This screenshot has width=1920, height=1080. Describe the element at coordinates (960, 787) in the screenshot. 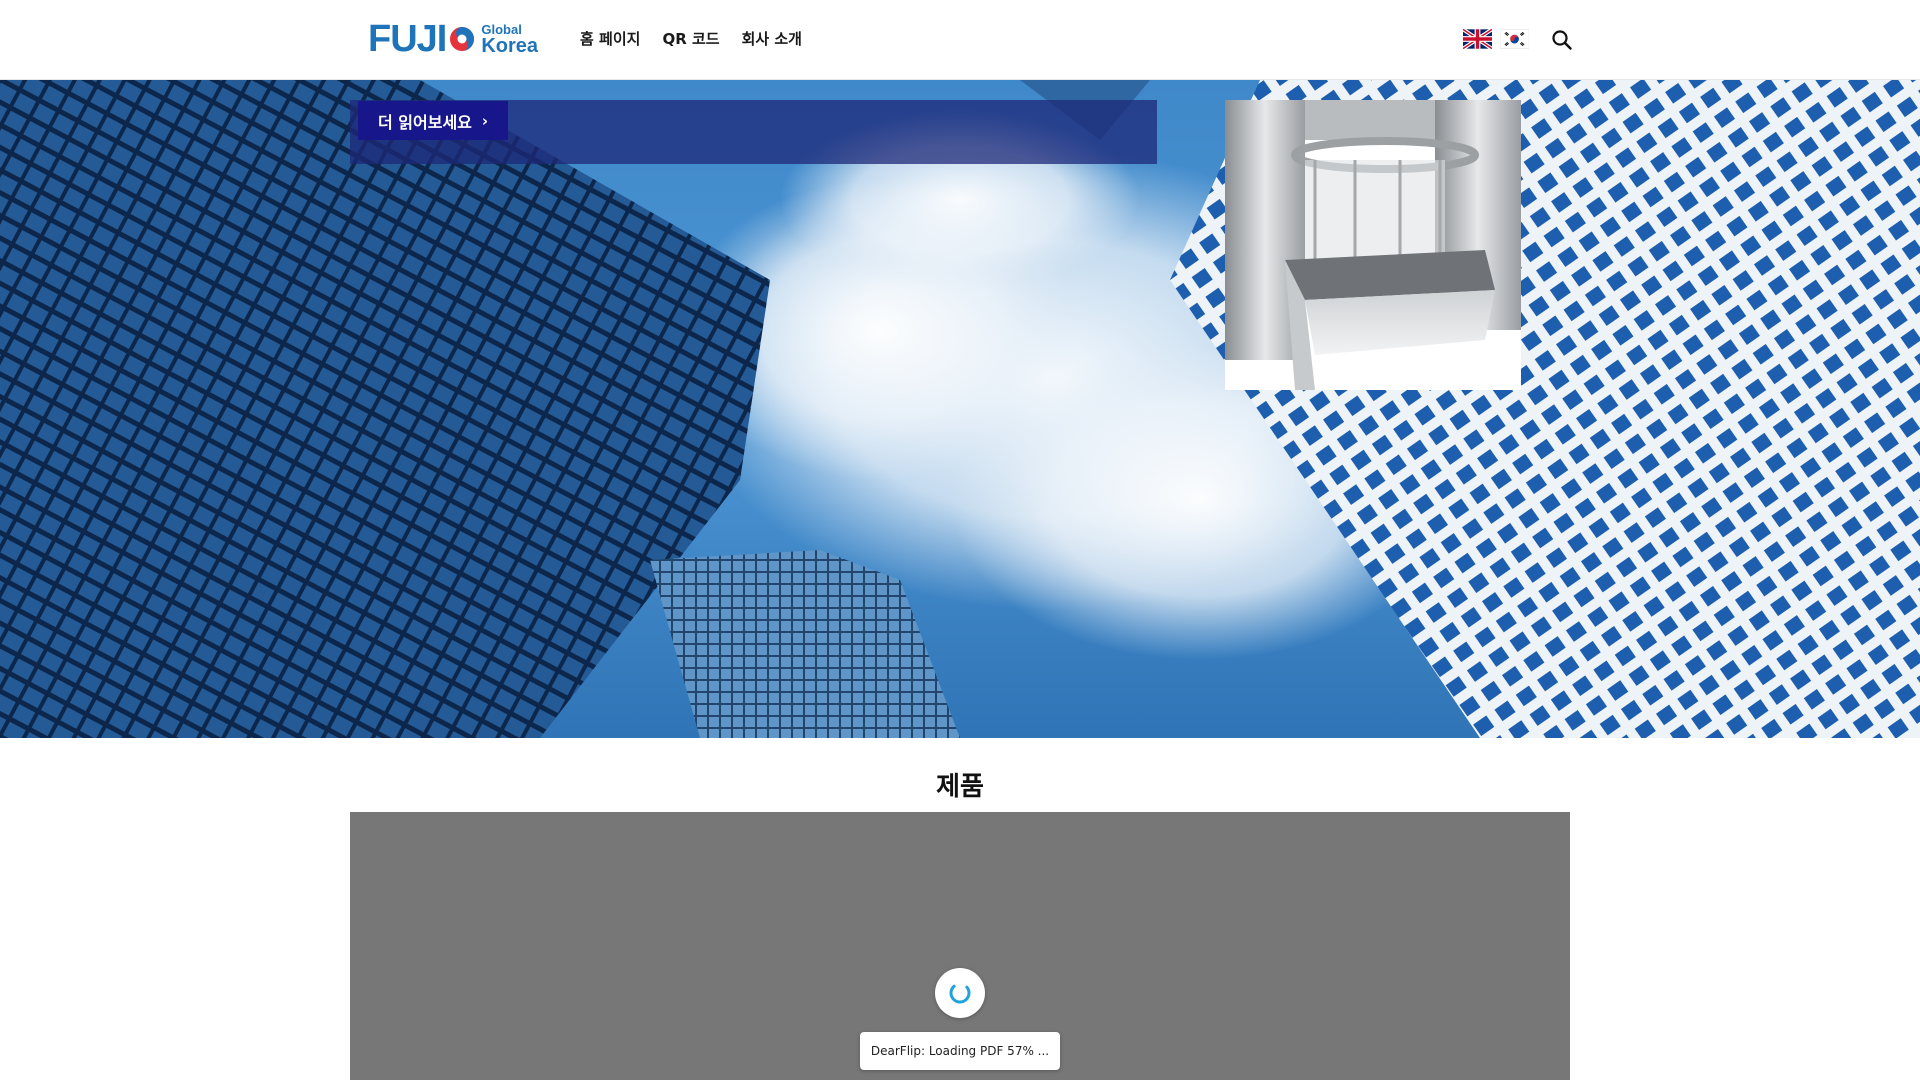

I see `products-heading: 제품` at that location.